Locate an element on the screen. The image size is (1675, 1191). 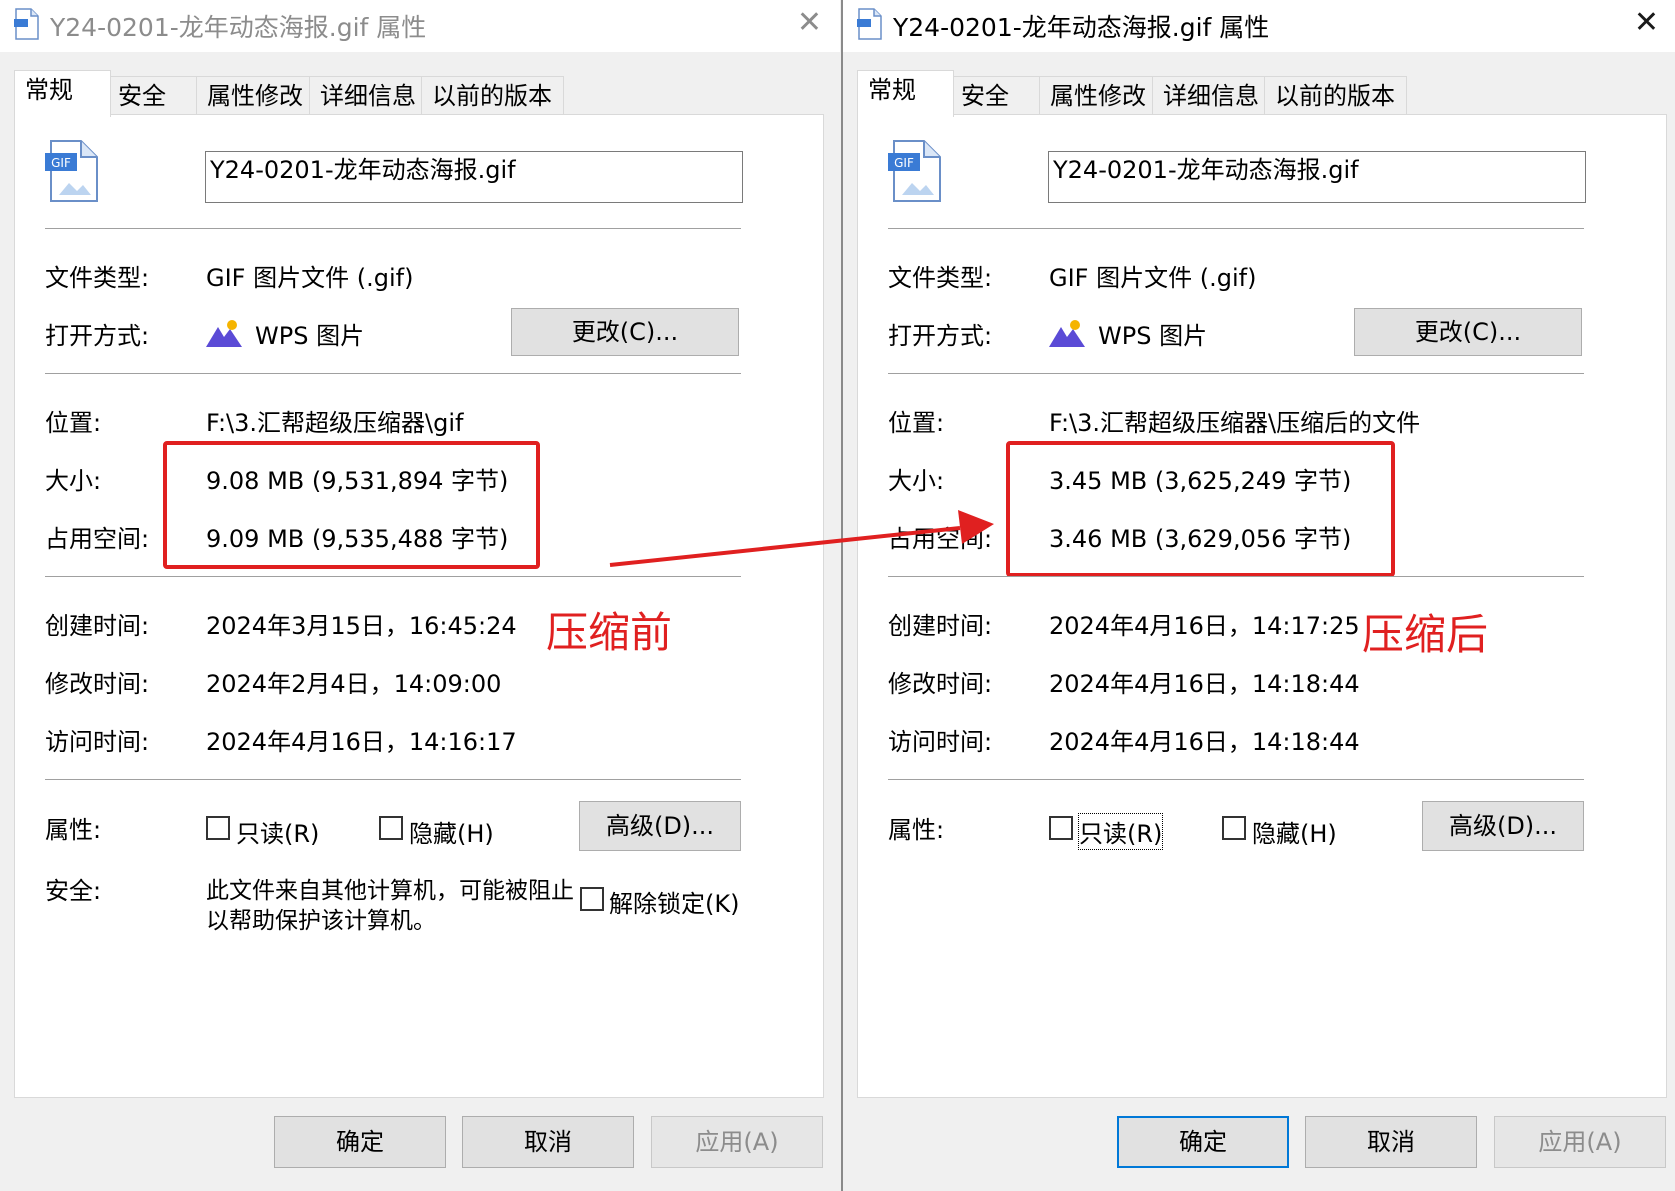
location-value: F:\3.汇帮超级压缩器\gif is located at coordinates (335, 423).